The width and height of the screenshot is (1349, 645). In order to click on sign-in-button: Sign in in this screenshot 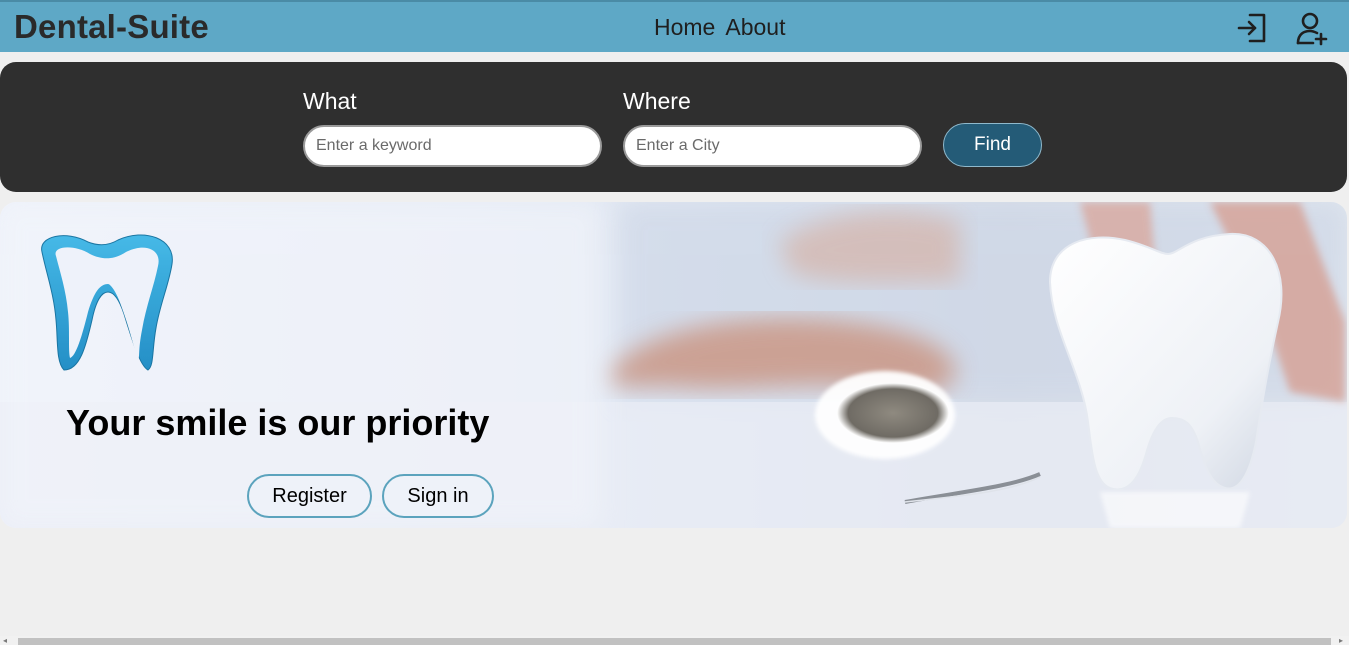, I will do `click(438, 496)`.